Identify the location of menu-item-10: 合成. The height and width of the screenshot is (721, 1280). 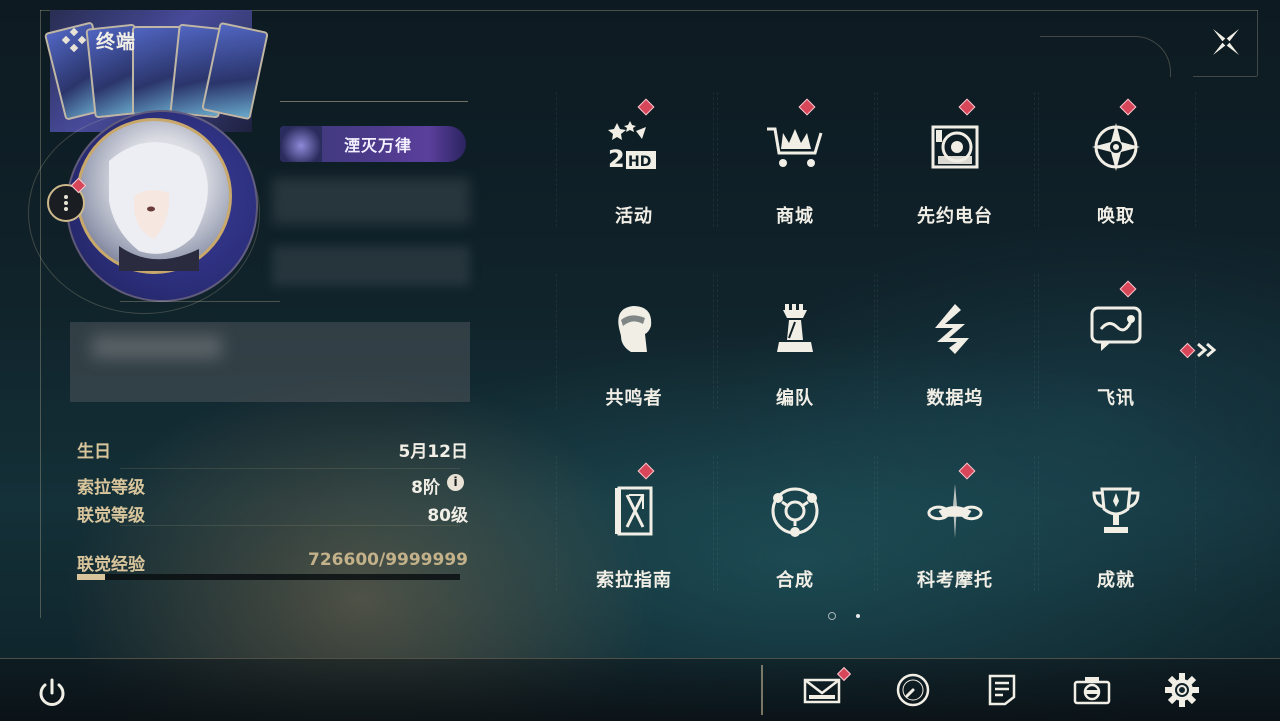
(795, 531).